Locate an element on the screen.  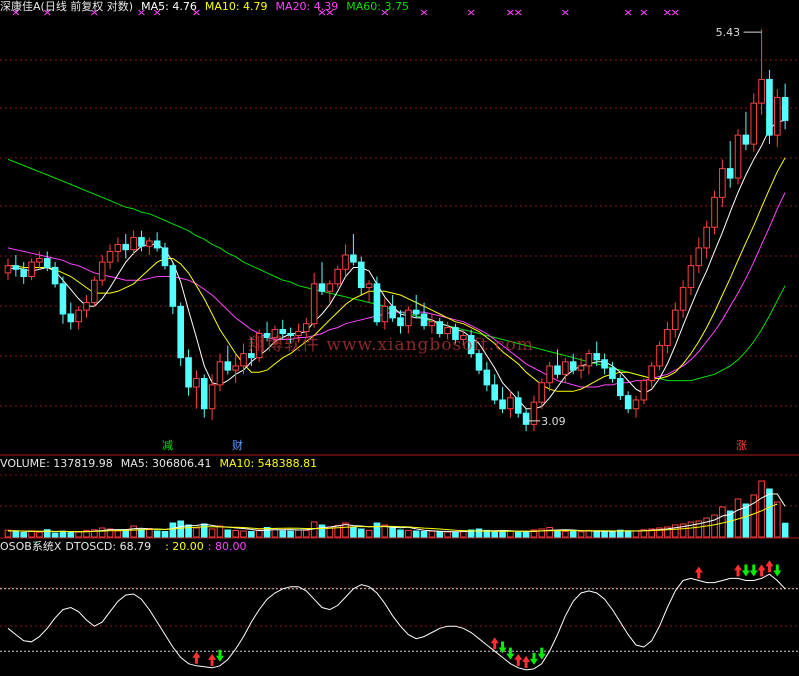
ma5-readout: MA5: 4.76 is located at coordinates (169, 6).